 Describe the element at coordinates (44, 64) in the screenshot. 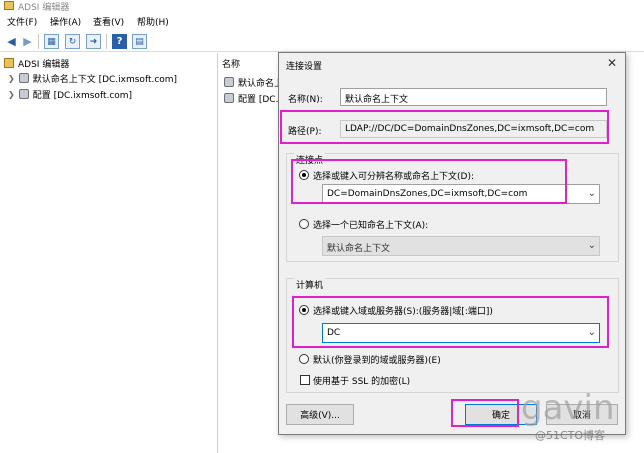

I see `tree-root-label: ADSI 编辑器` at that location.